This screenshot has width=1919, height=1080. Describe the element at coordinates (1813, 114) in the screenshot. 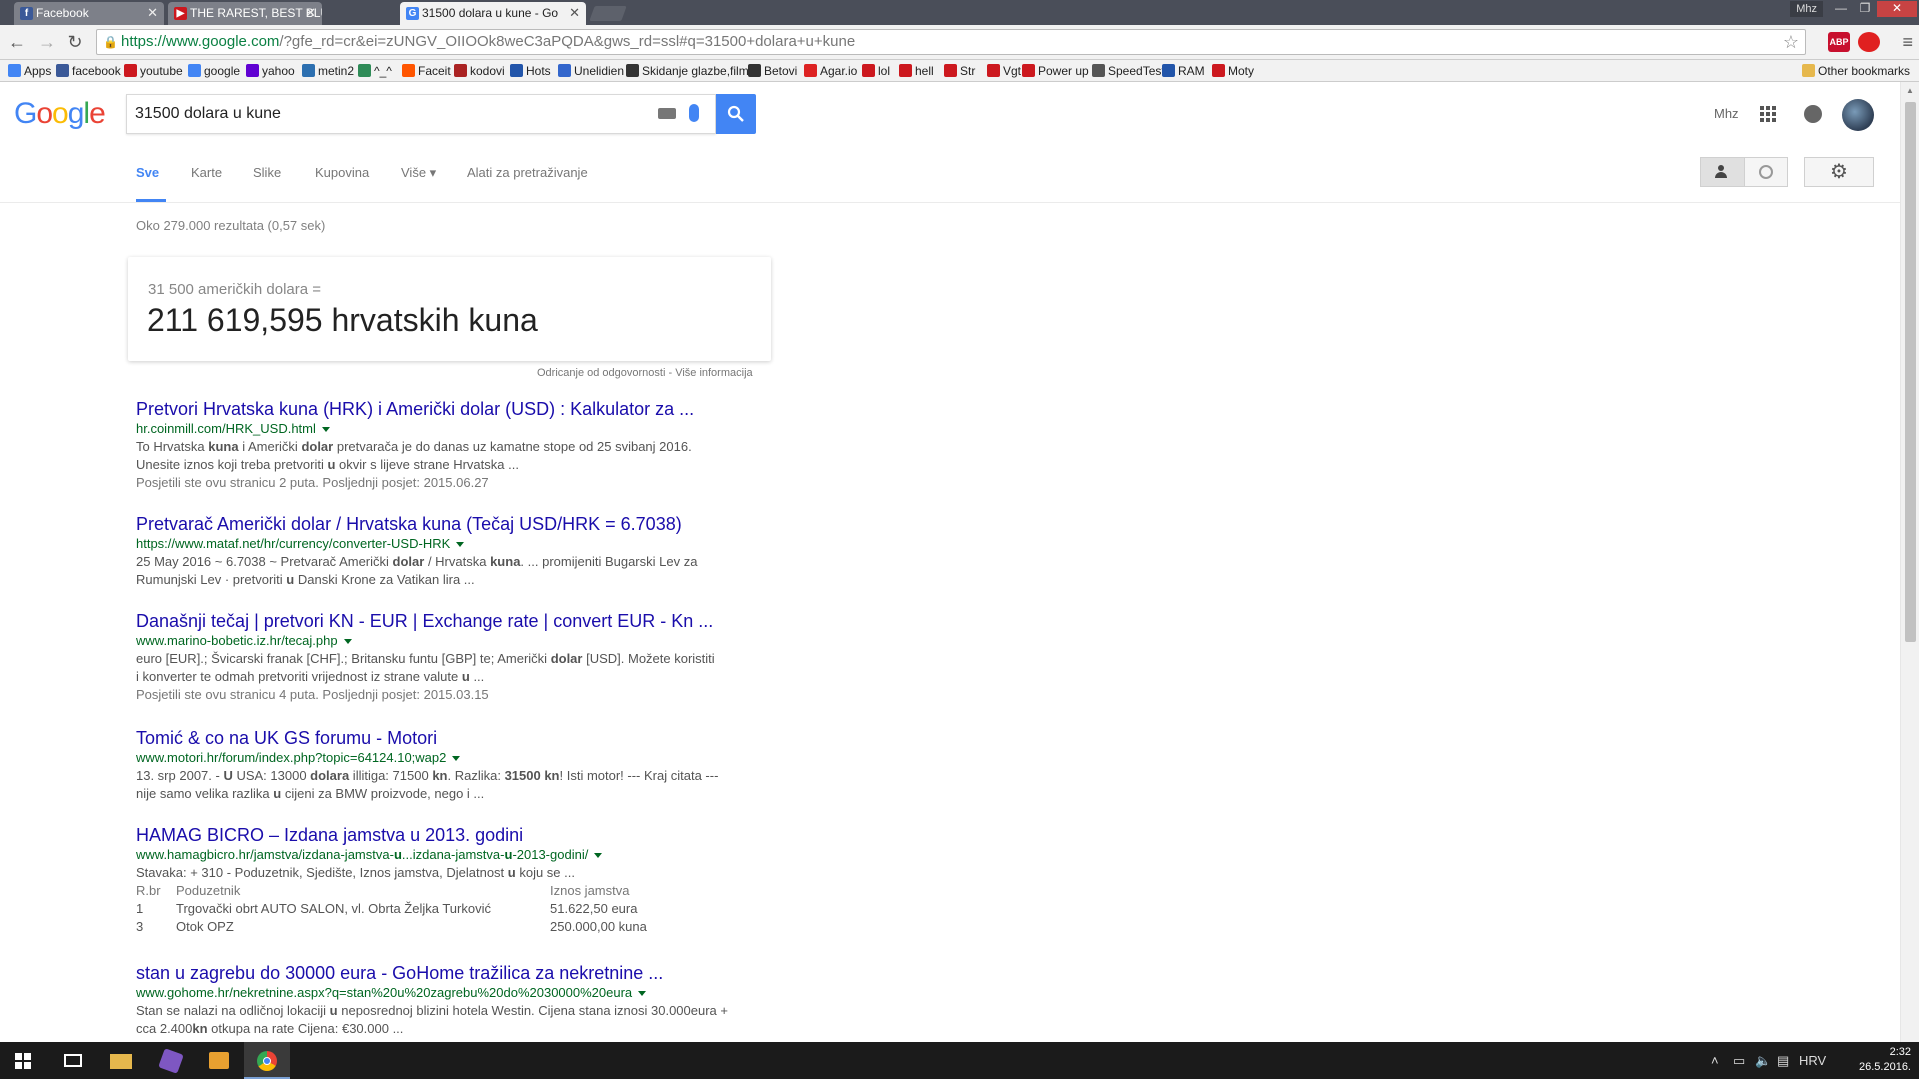

I see `notifications-icon` at that location.